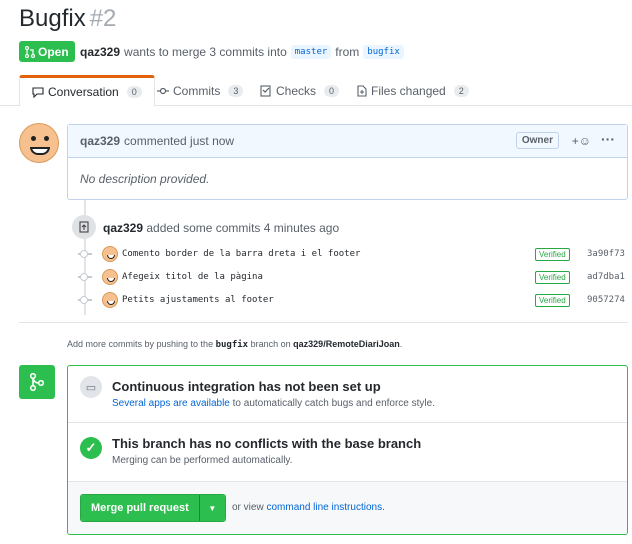 The image size is (632, 544). Describe the element at coordinates (100, 141) in the screenshot. I see `comment-author: qaz329` at that location.